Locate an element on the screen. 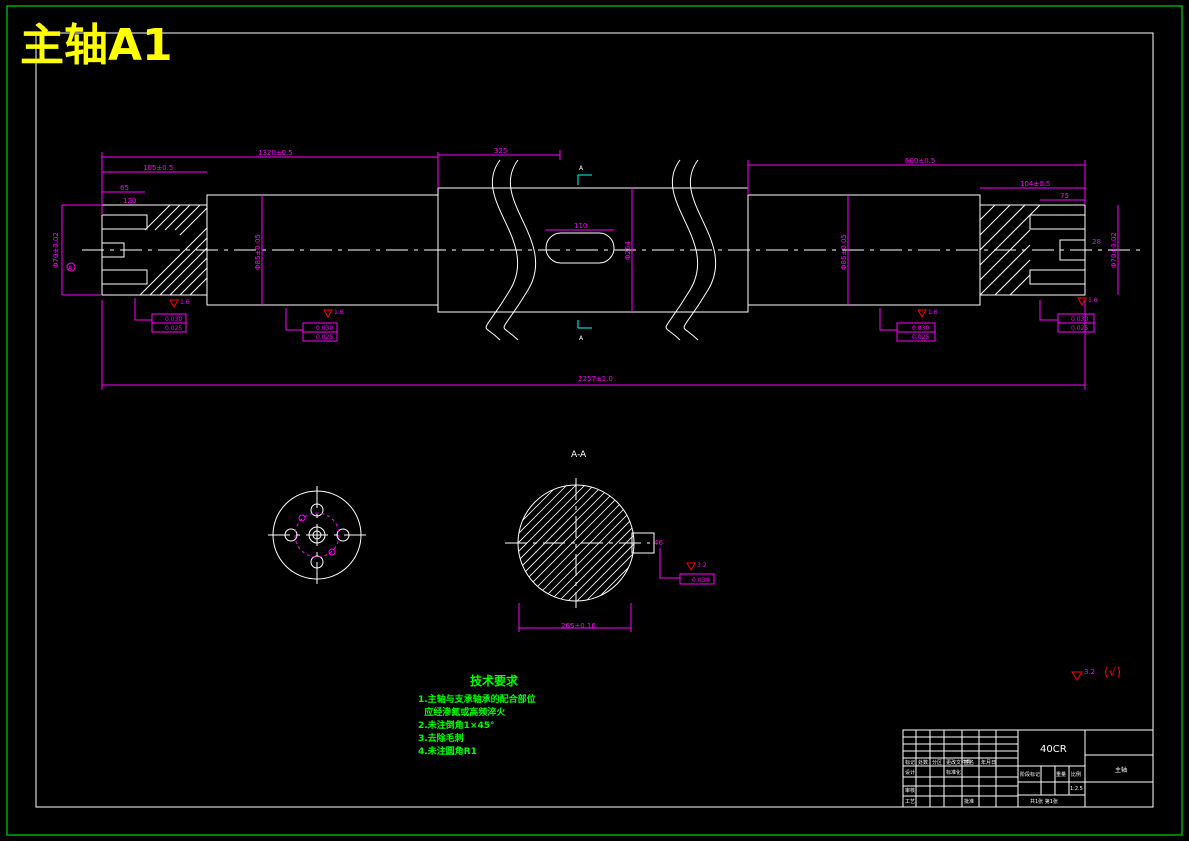  dim-left-bearing: 1320±0.5 is located at coordinates (275, 153).